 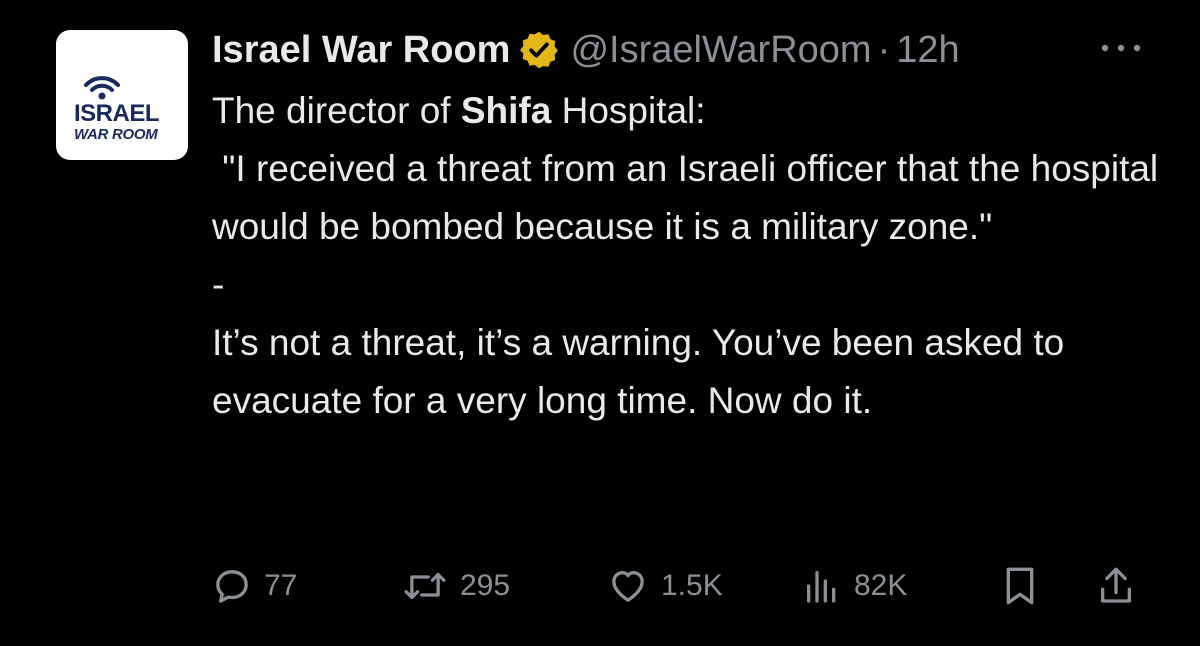 I want to click on bold-text: Shifa, so click(x=506, y=110).